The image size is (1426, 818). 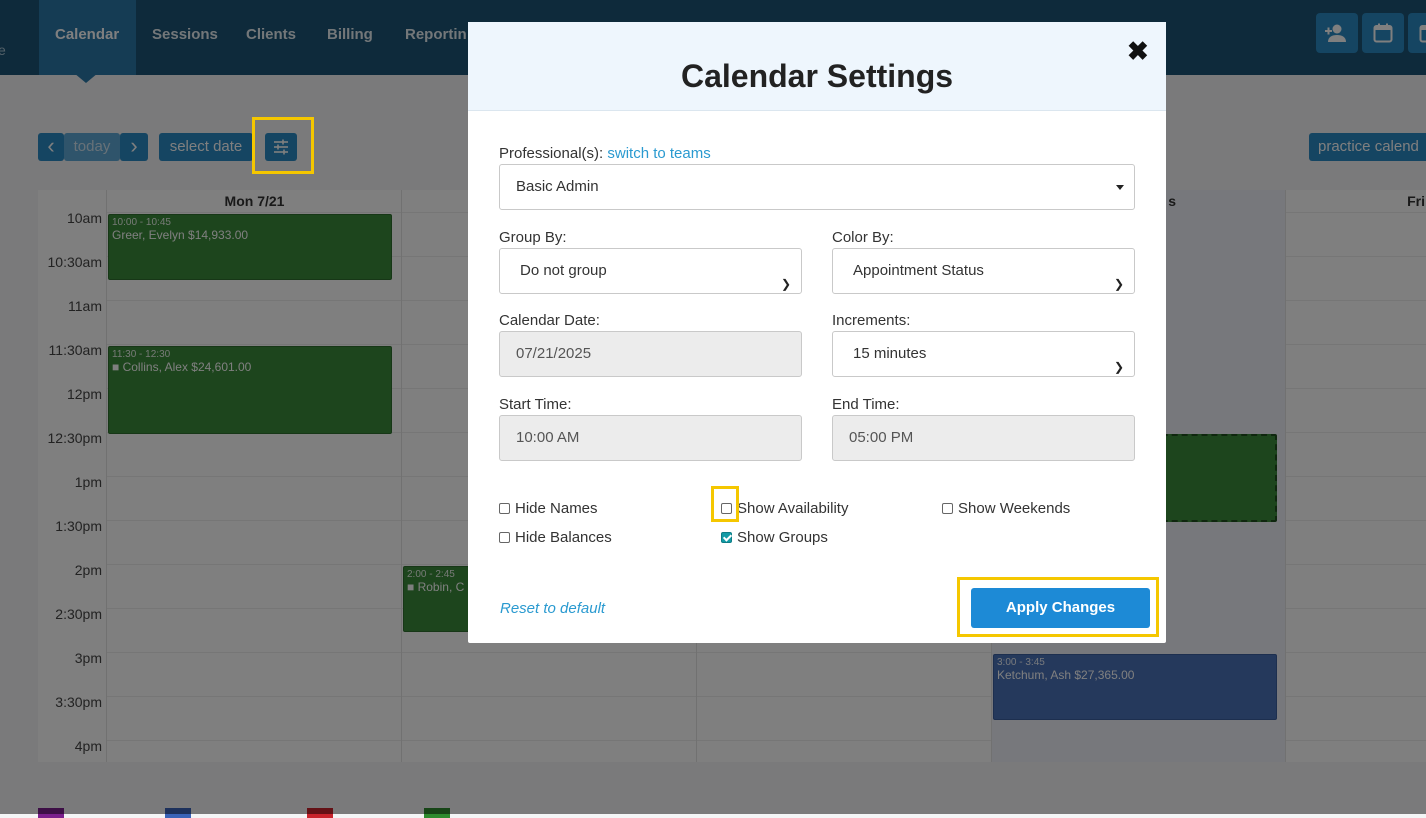 What do you see at coordinates (563, 537) in the screenshot?
I see `hide-balances-label: Hide Balances` at bounding box center [563, 537].